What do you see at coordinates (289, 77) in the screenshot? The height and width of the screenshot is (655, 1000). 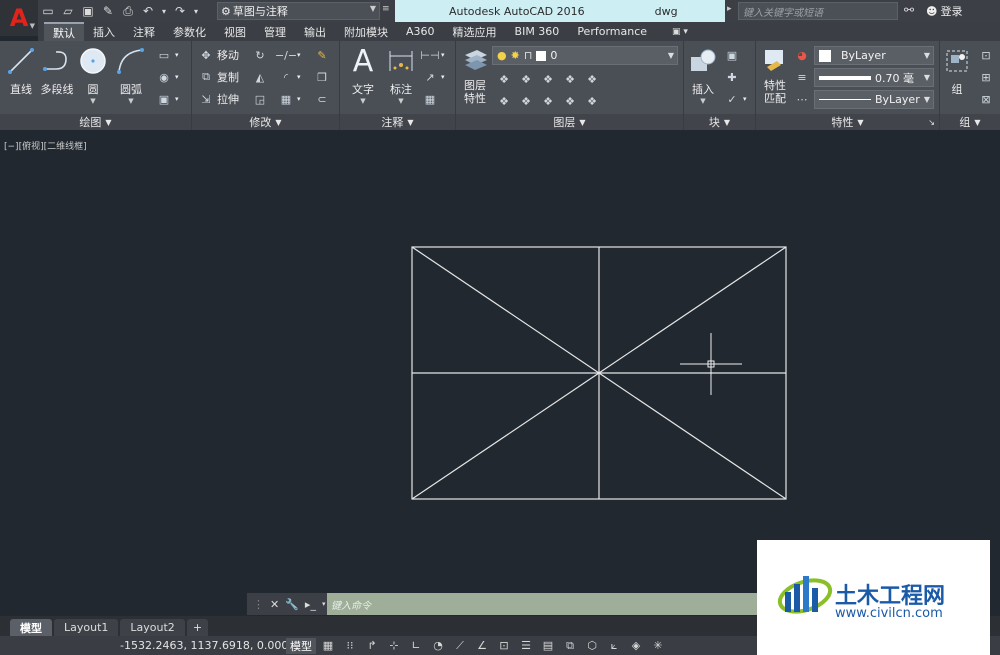 I see `fillet-tool: ◜ ▾` at bounding box center [289, 77].